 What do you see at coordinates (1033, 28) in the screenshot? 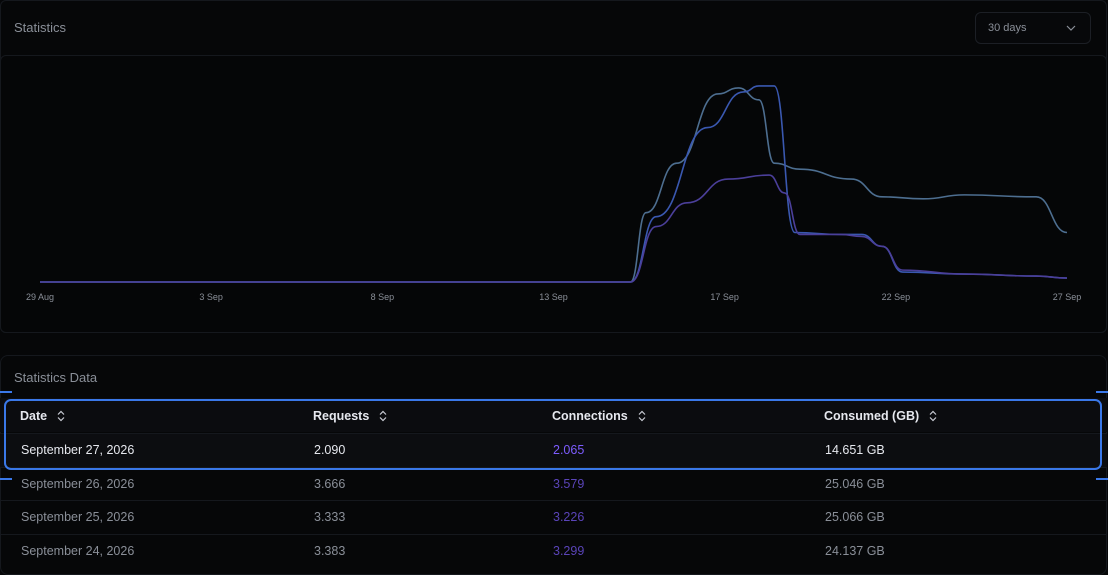
I see `range-select: 30 days` at bounding box center [1033, 28].